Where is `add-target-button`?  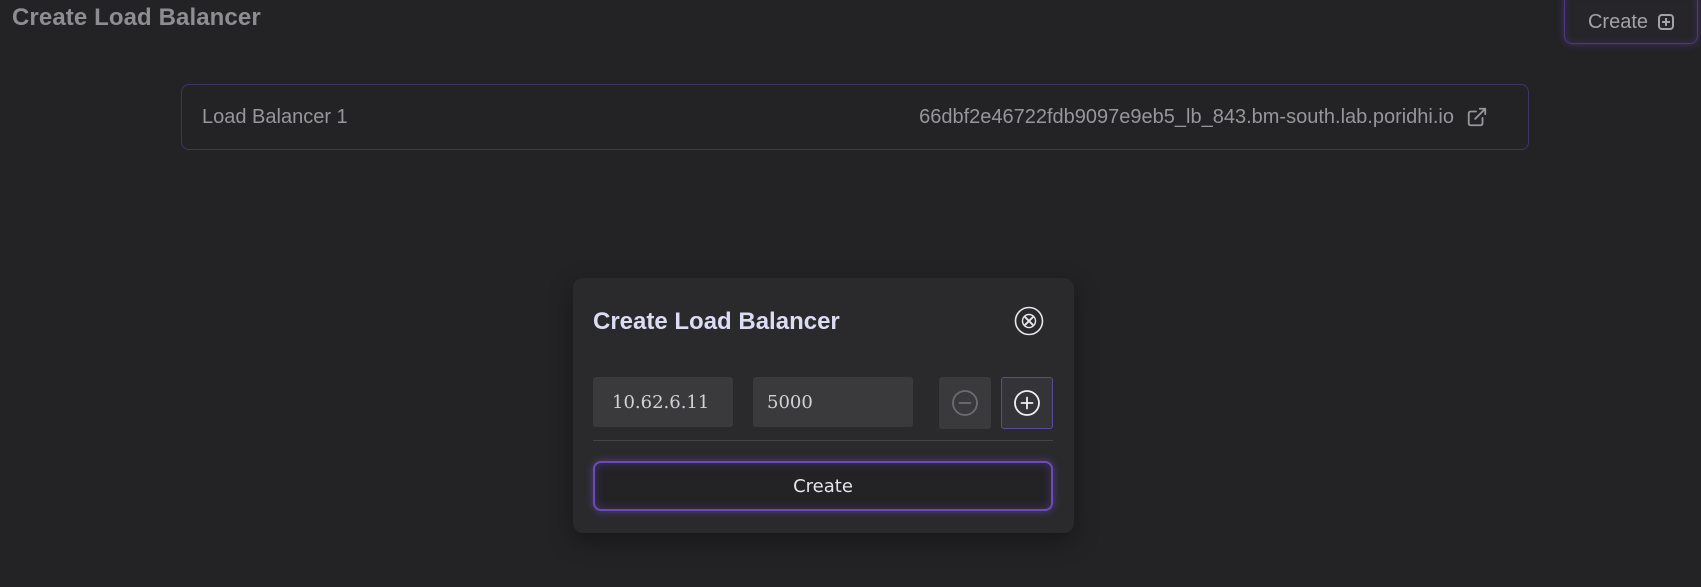 add-target-button is located at coordinates (1027, 403).